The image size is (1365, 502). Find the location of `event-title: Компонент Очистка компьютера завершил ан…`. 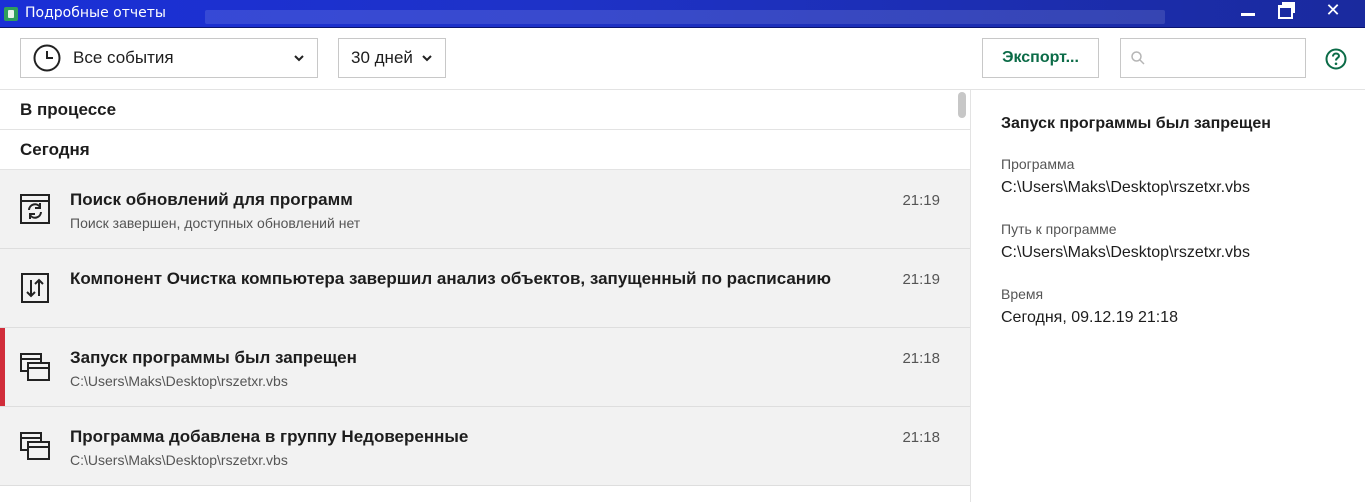

event-title: Компонент Очистка компьютера завершил ан… is located at coordinates (451, 278).